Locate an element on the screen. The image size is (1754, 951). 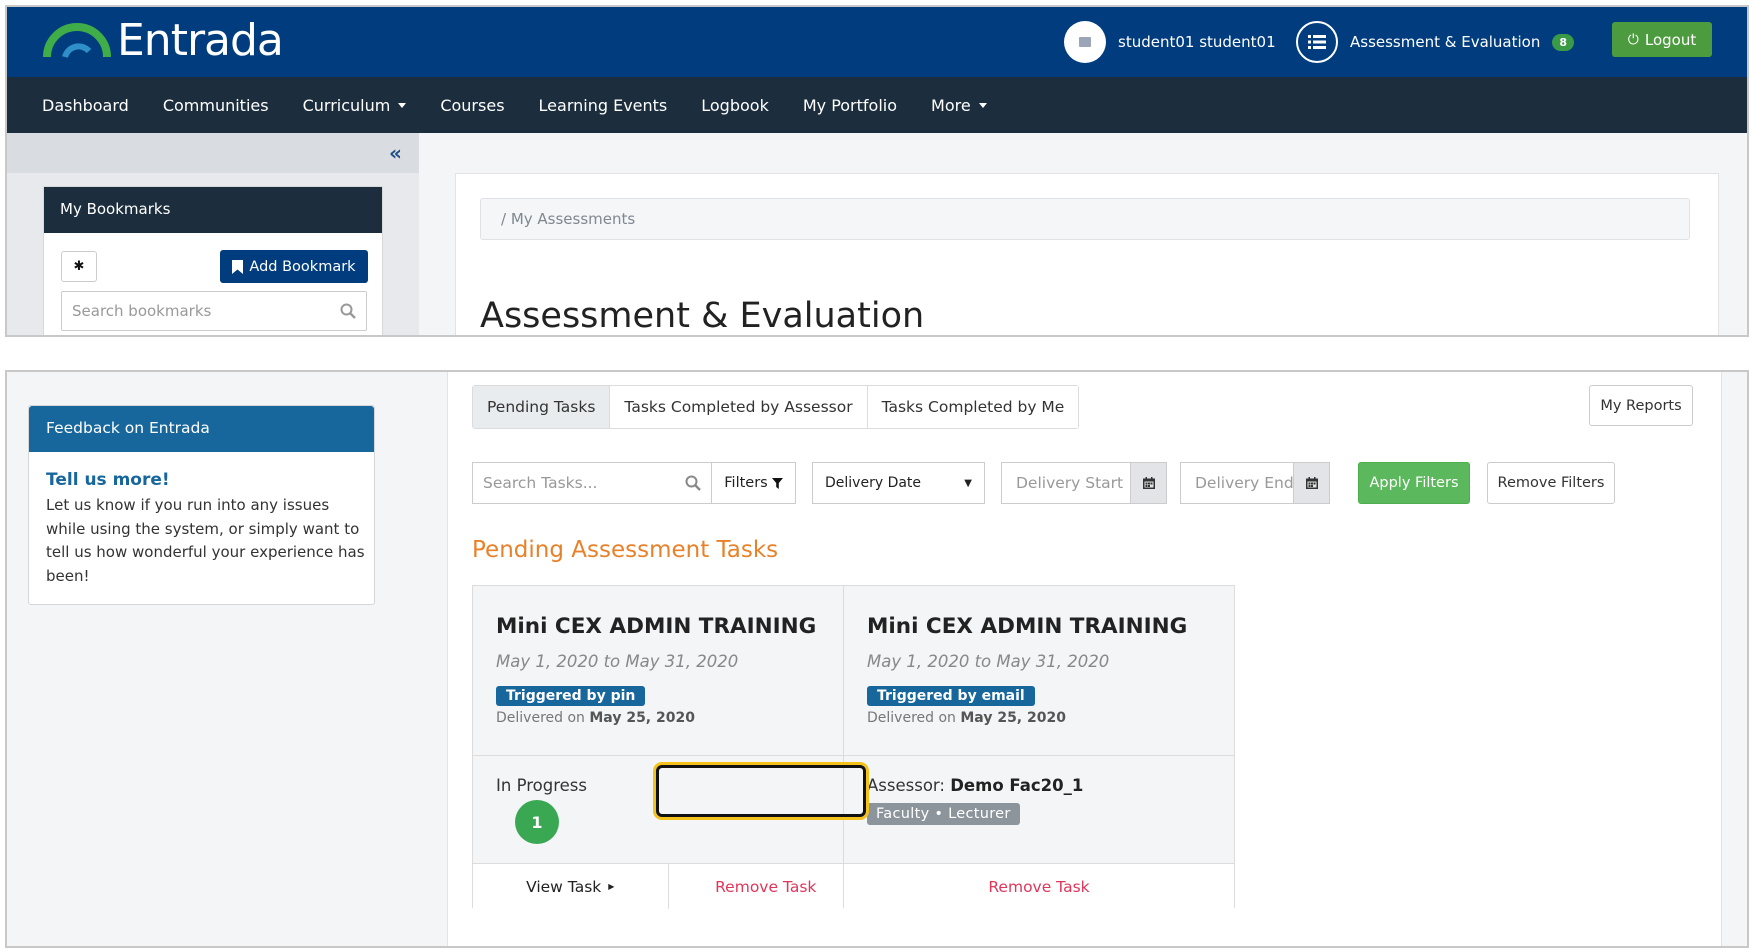
nav-communities: Communities is located at coordinates (216, 105).